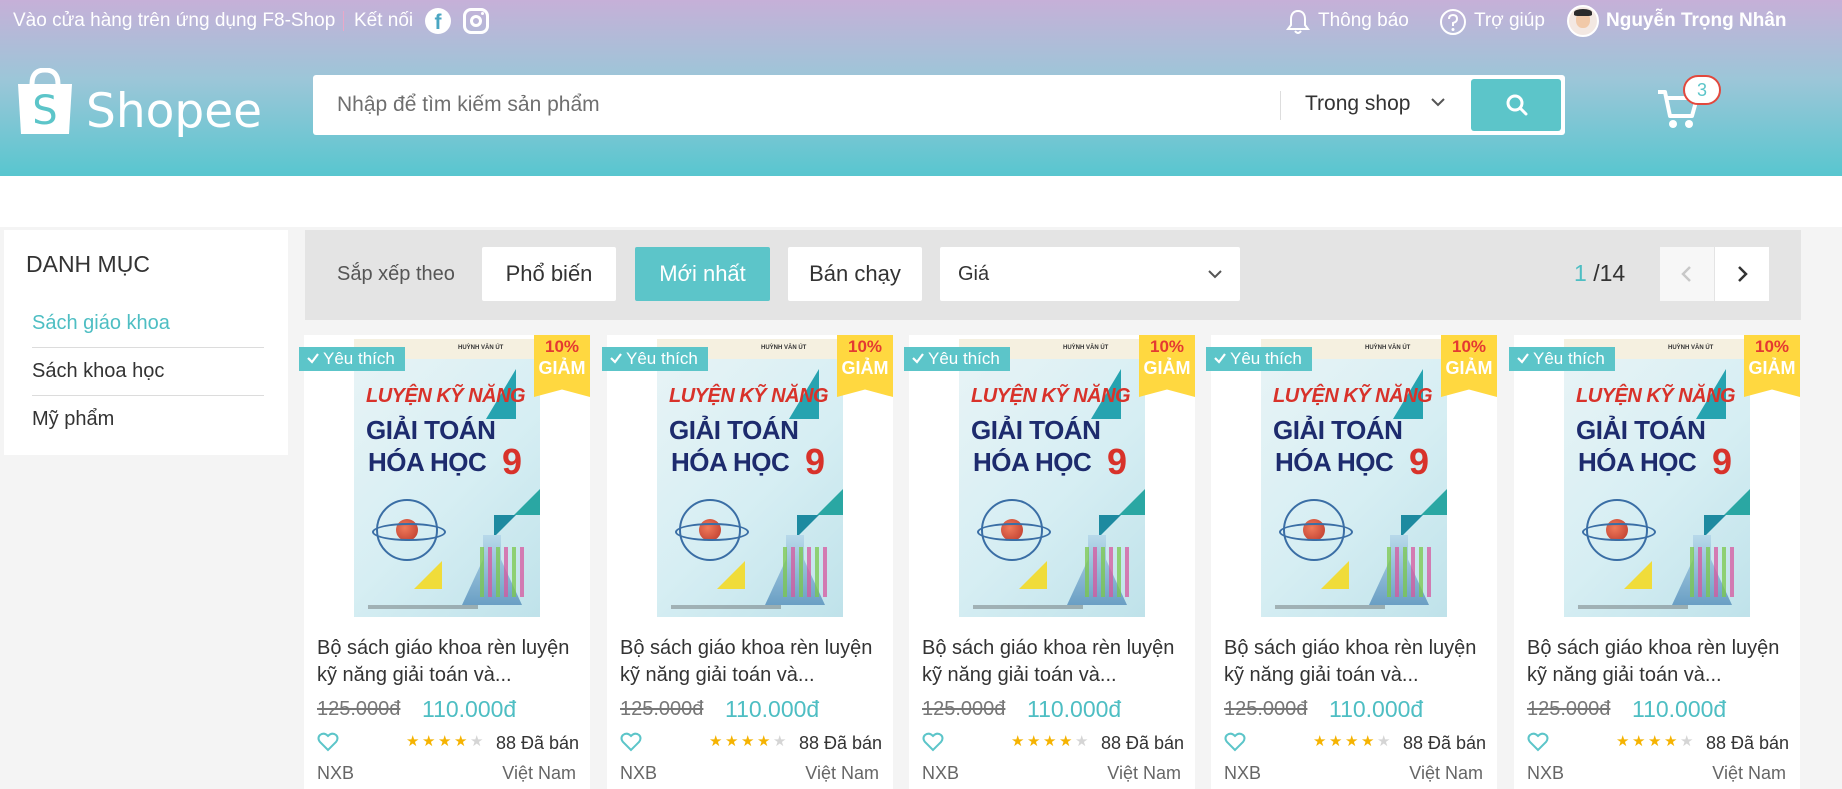 The width and height of the screenshot is (1842, 789). What do you see at coordinates (1438, 102) in the screenshot?
I see `chevron-down-icon` at bounding box center [1438, 102].